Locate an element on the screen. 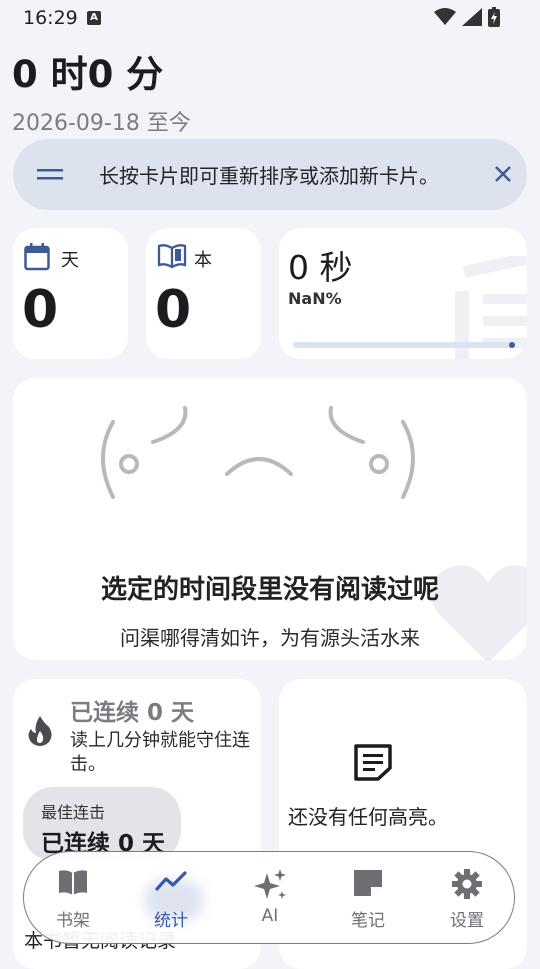 The width and height of the screenshot is (540, 969). streak-description: 读上几分钟就能守住连击。 is located at coordinates (160, 752).